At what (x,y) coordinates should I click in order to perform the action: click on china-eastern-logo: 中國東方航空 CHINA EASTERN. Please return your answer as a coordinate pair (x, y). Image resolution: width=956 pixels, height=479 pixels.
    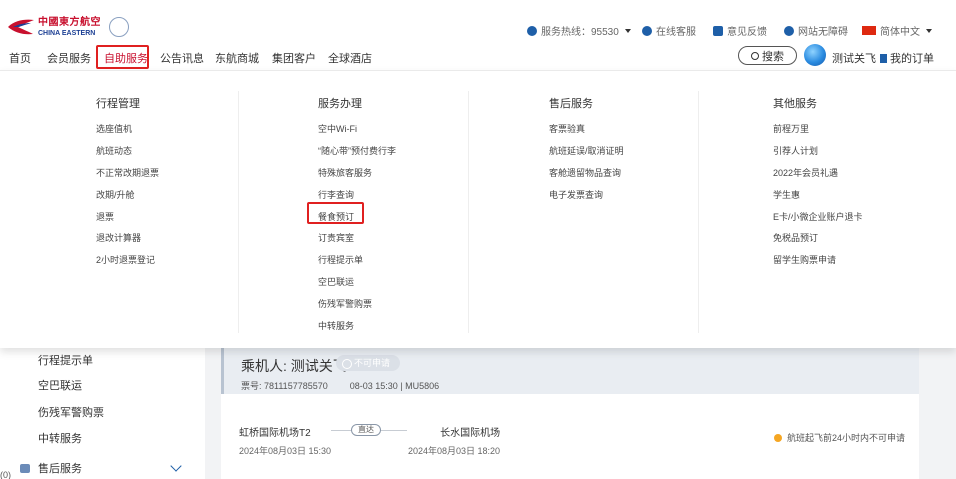
    Looking at the image, I should click on (68, 27).